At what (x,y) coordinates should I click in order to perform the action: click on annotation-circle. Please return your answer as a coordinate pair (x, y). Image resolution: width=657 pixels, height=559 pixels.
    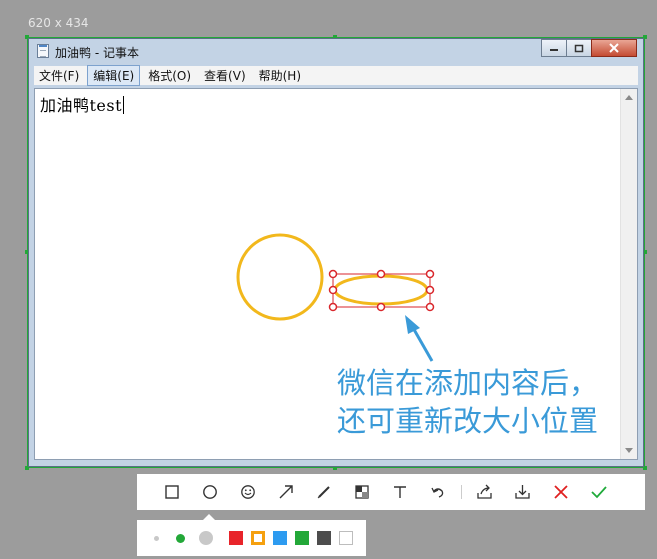
    Looking at the image, I should click on (280, 277).